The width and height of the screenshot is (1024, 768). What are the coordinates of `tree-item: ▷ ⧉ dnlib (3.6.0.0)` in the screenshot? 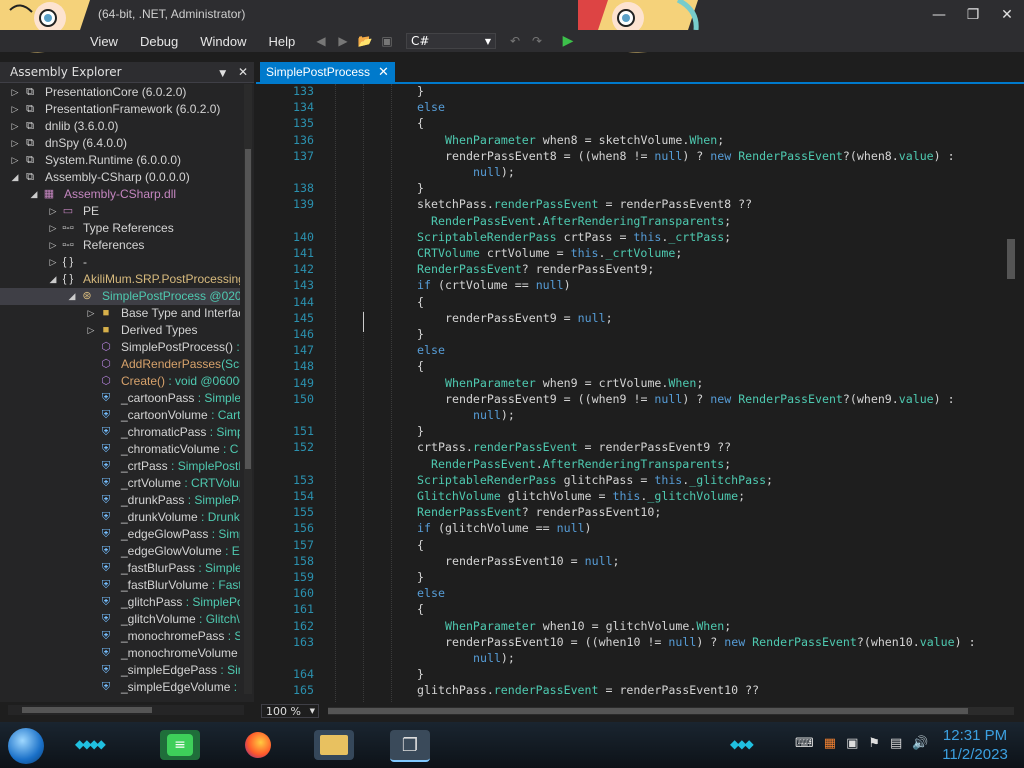 It's located at (120, 126).